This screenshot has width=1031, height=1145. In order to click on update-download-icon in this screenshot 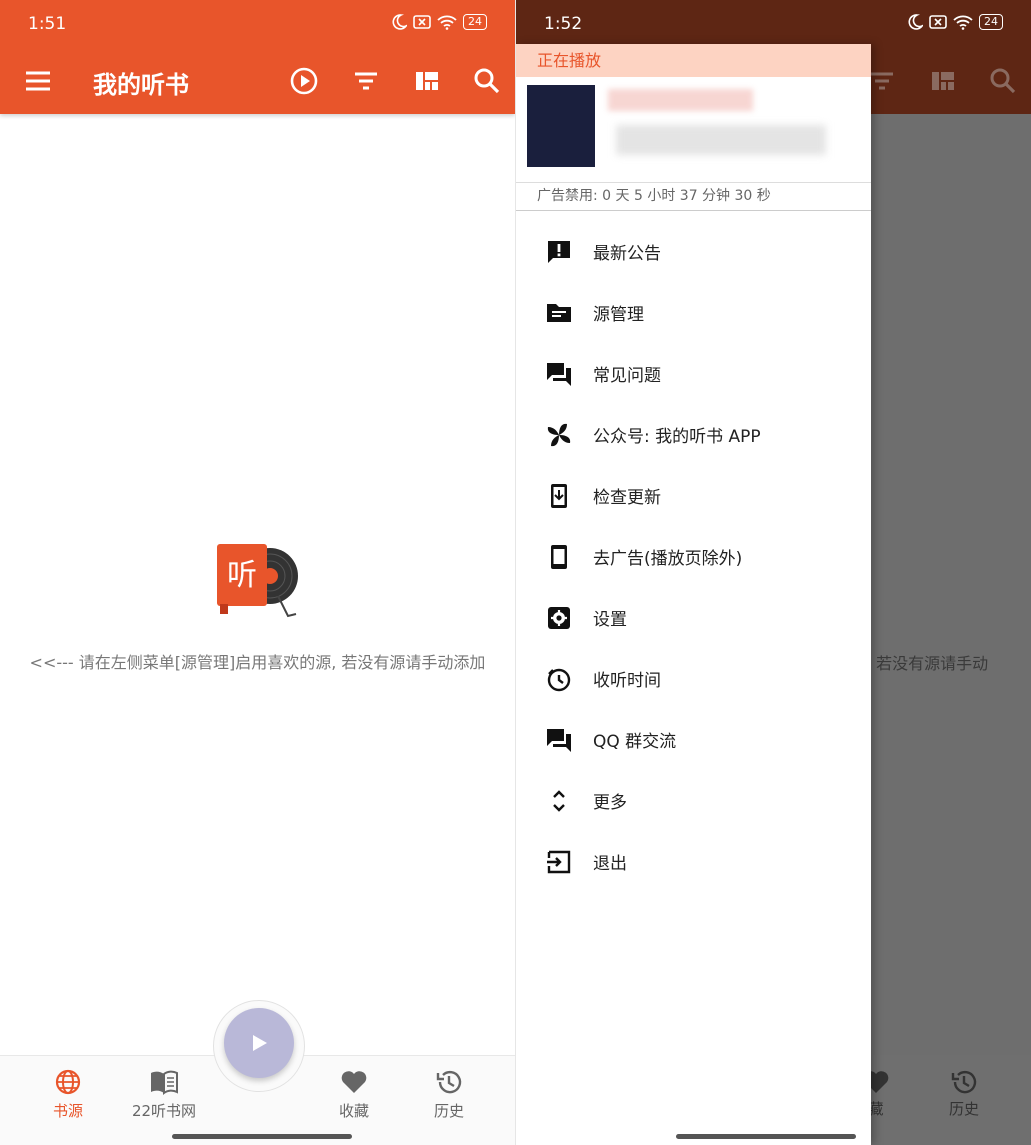, I will do `click(559, 495)`.